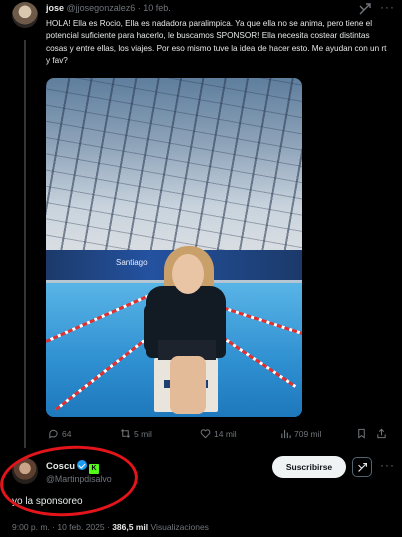 The height and width of the screenshot is (537, 402). I want to click on reply-action: 64, so click(59, 433).